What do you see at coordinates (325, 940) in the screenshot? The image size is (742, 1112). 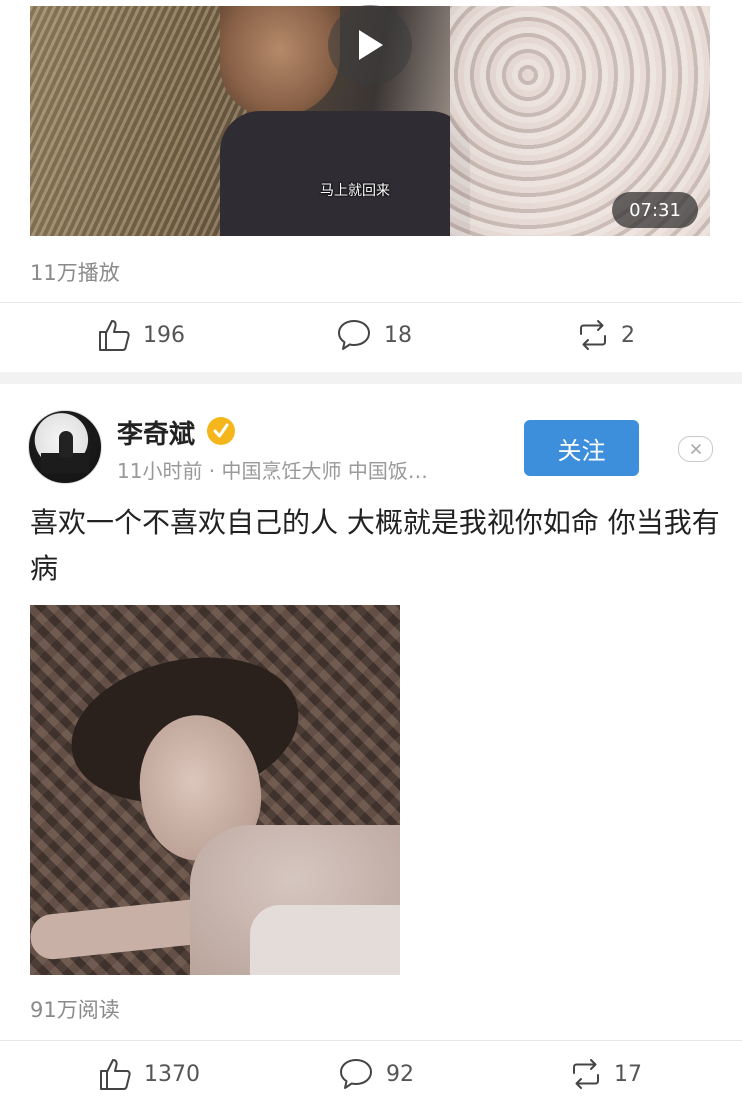 I see `image-sheet` at bounding box center [325, 940].